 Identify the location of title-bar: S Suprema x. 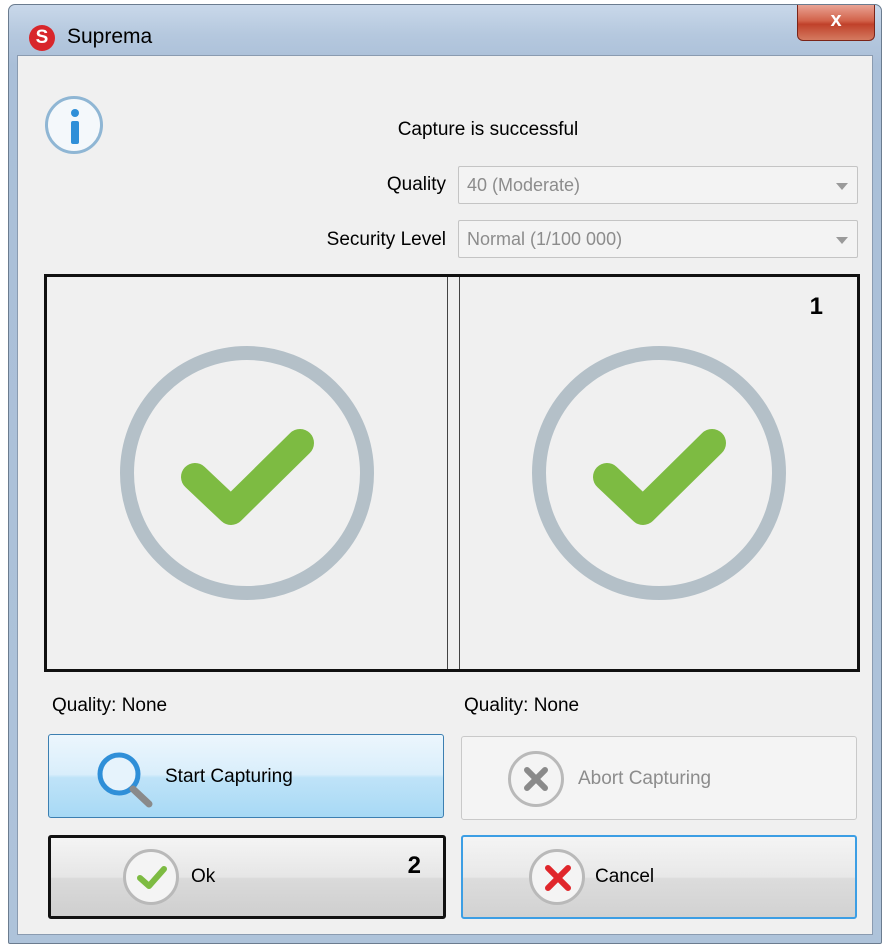
(445, 32).